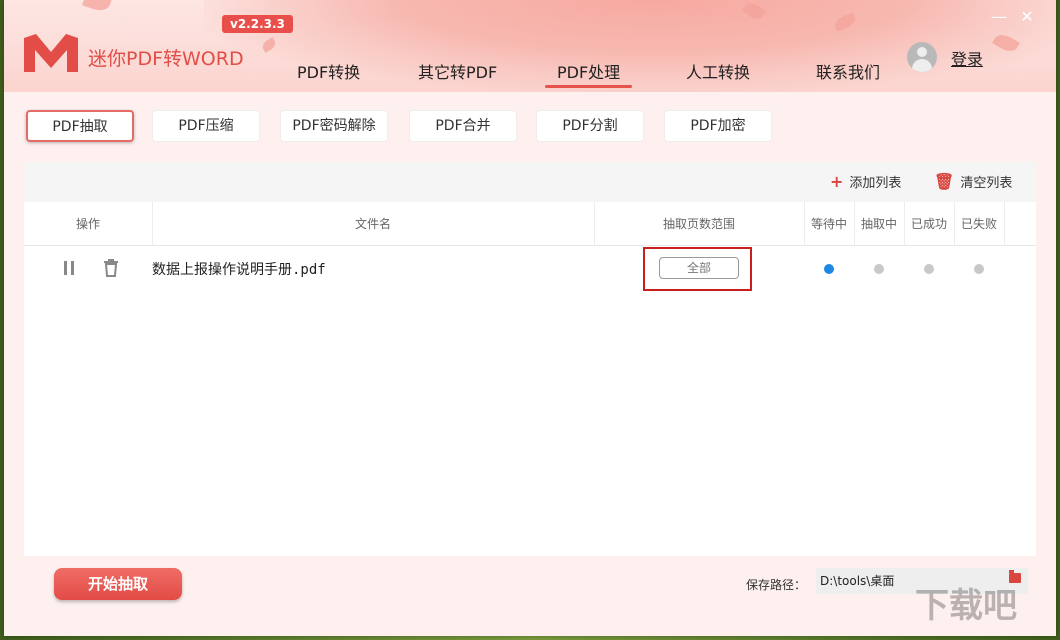 The height and width of the screenshot is (640, 1060). Describe the element at coordinates (69, 269) in the screenshot. I see `pause-icon` at that location.